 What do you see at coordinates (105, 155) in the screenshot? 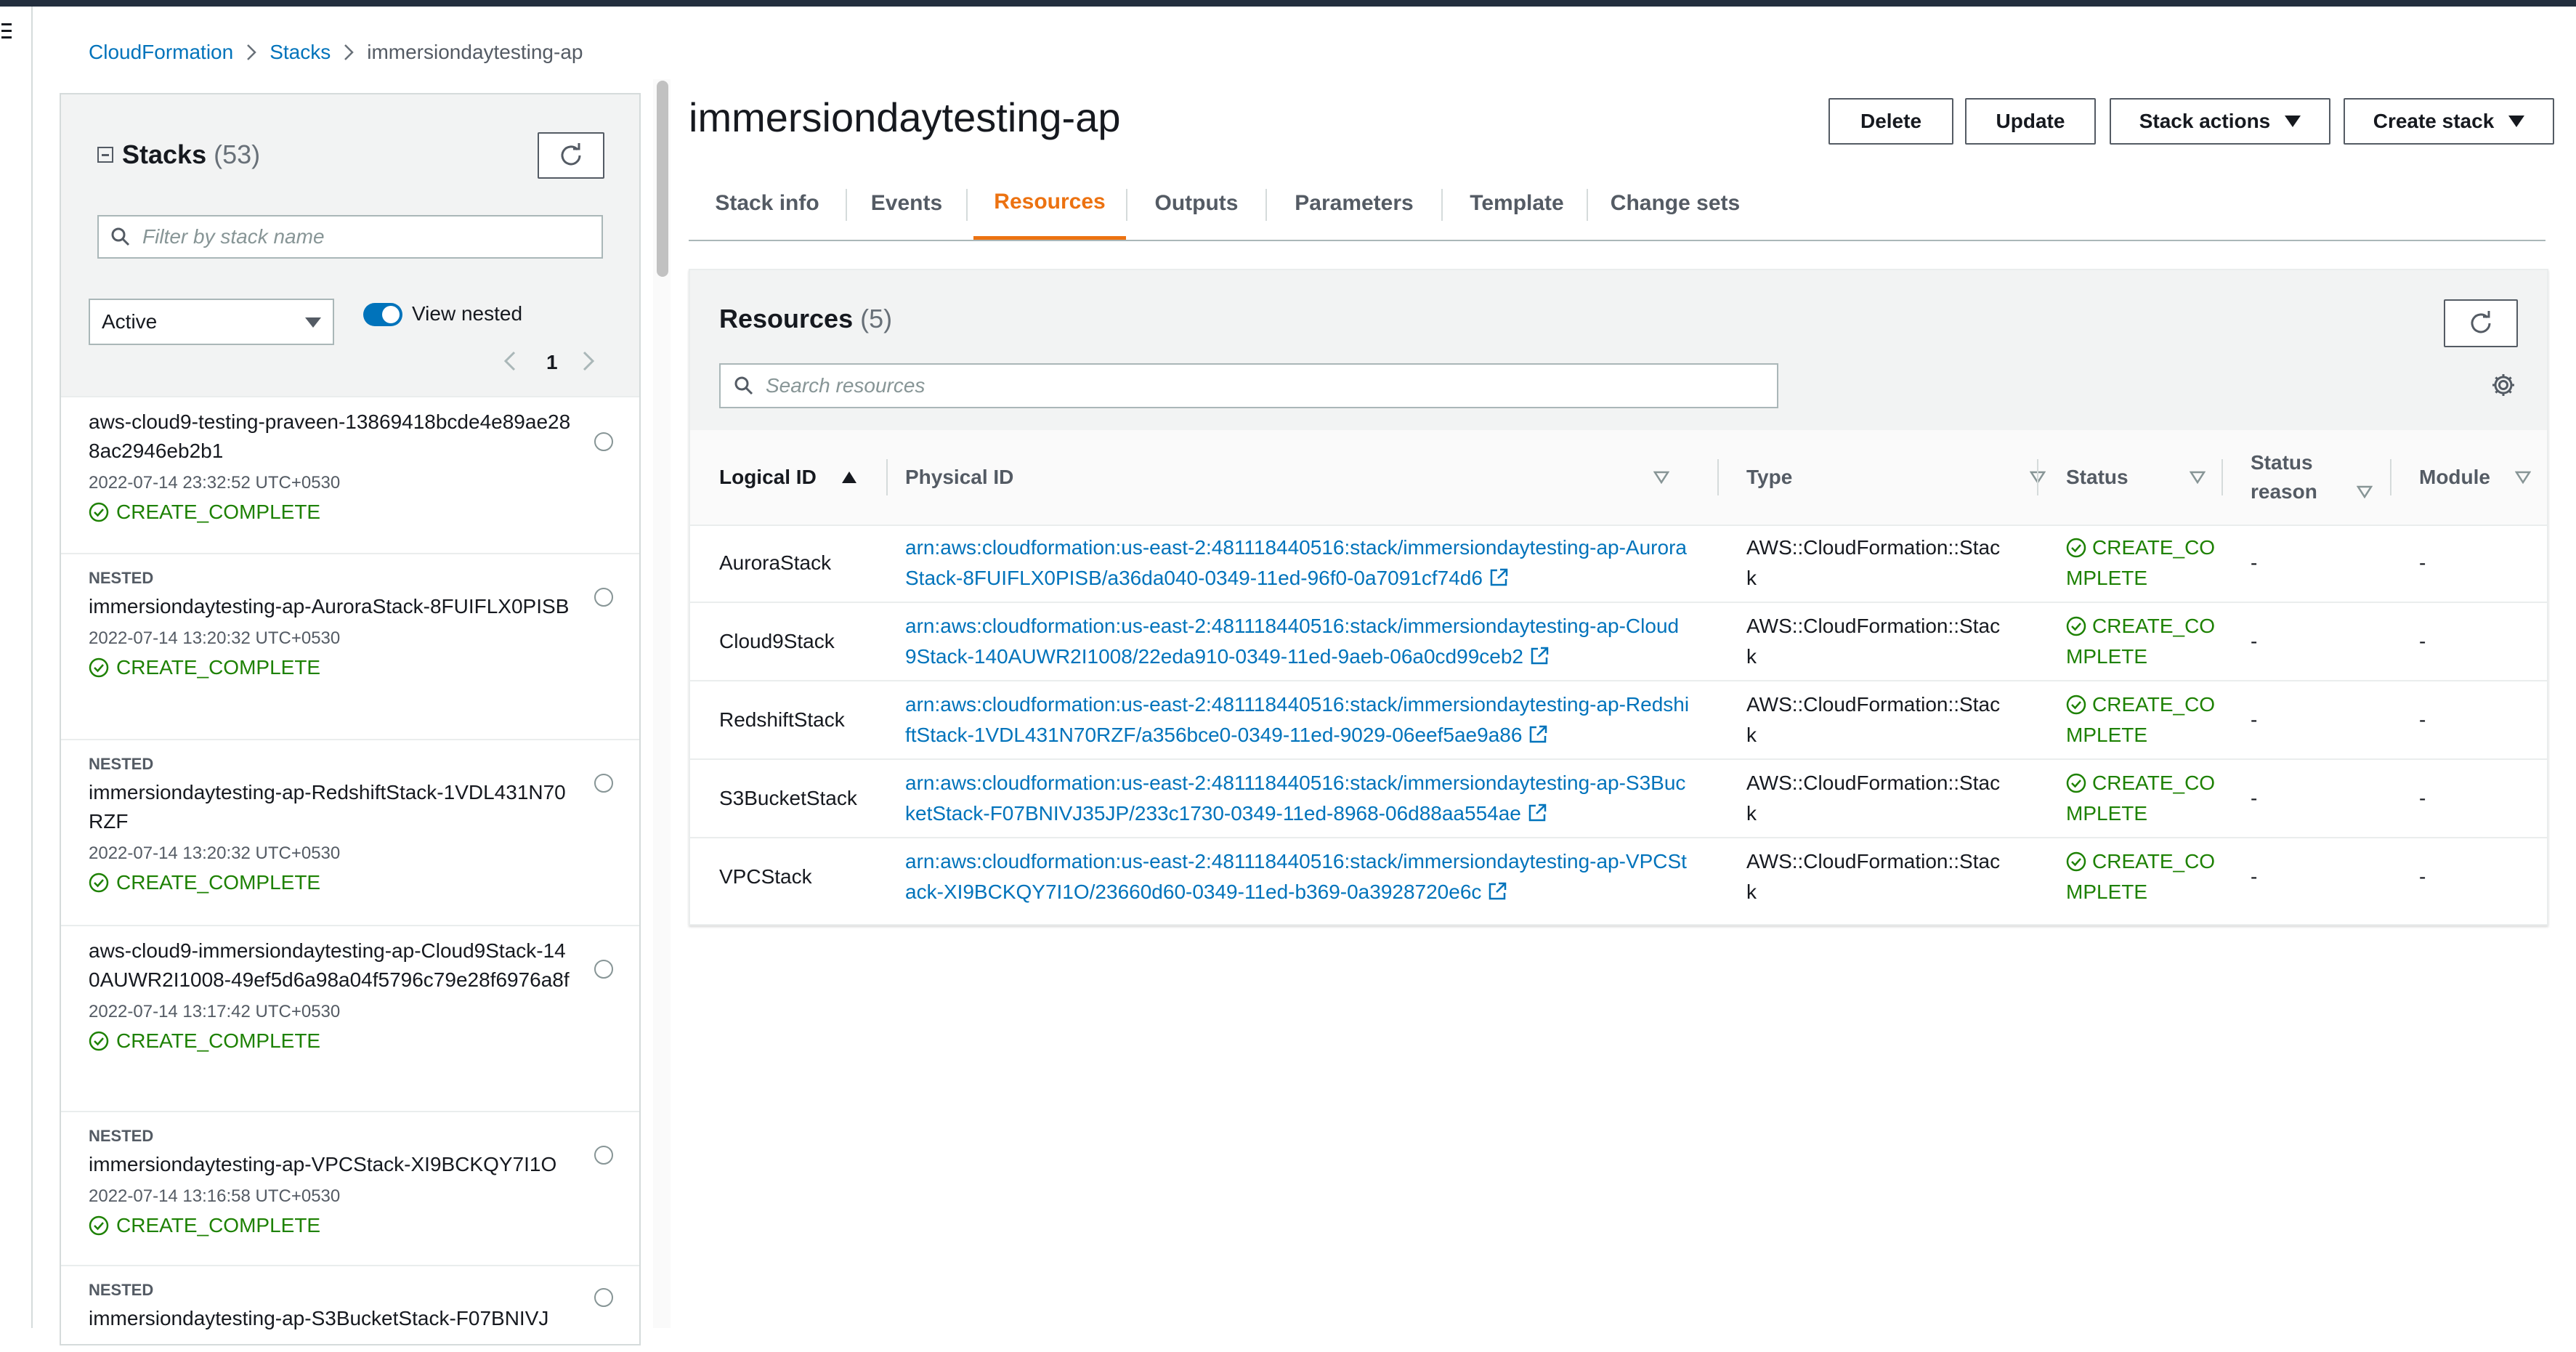
I see `collapse-icon` at bounding box center [105, 155].